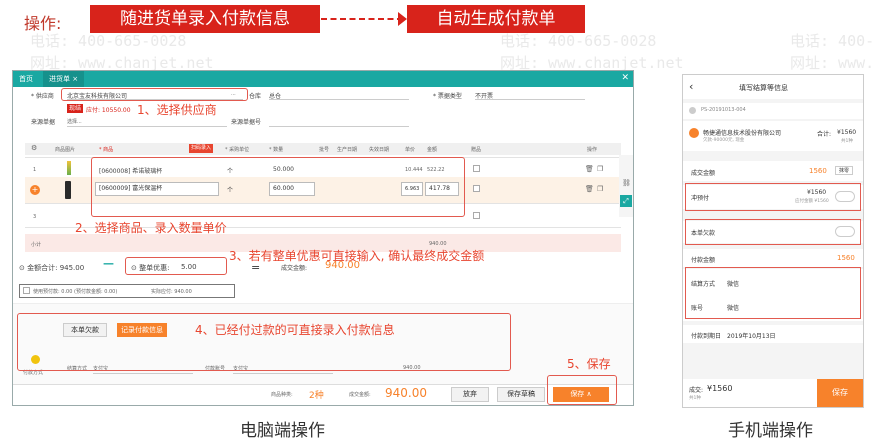 The height and width of the screenshot is (446, 874). What do you see at coordinates (763, 88) in the screenshot?
I see `mobile-title: 填写结算等信息` at bounding box center [763, 88].